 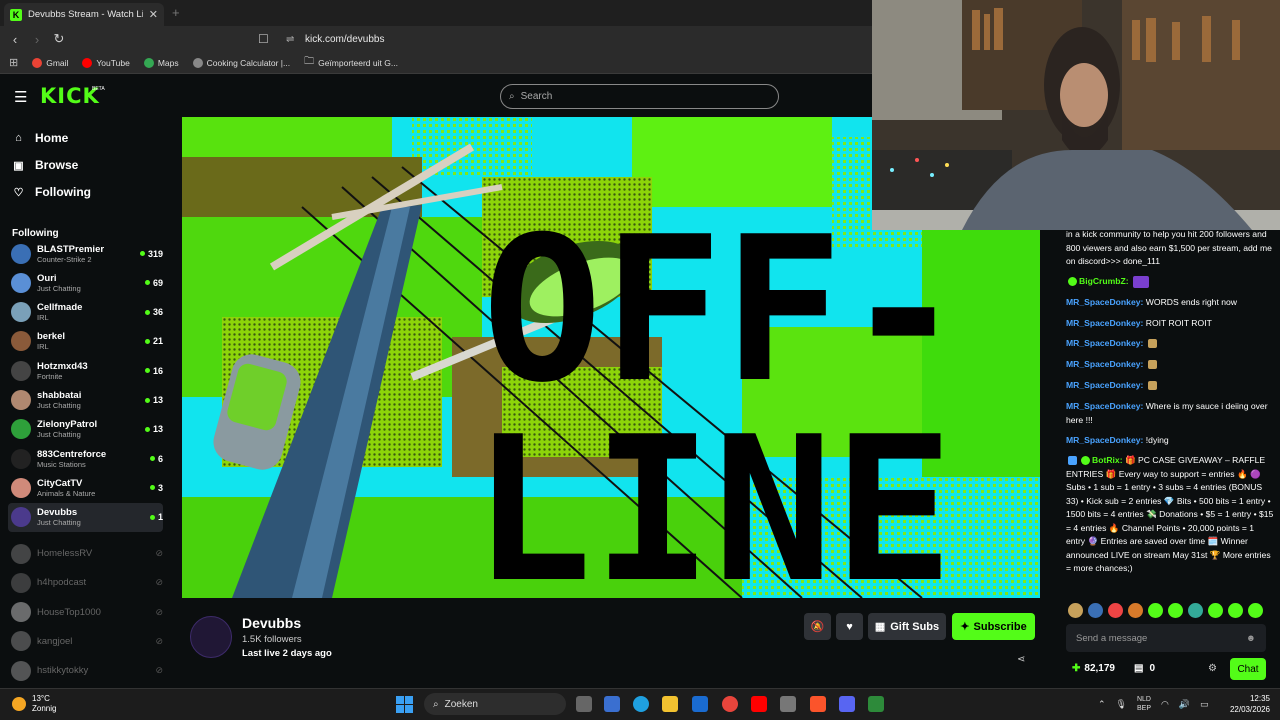 I want to click on followed-channel-item-offline: HomelessRV ⊘, so click(x=85, y=553).